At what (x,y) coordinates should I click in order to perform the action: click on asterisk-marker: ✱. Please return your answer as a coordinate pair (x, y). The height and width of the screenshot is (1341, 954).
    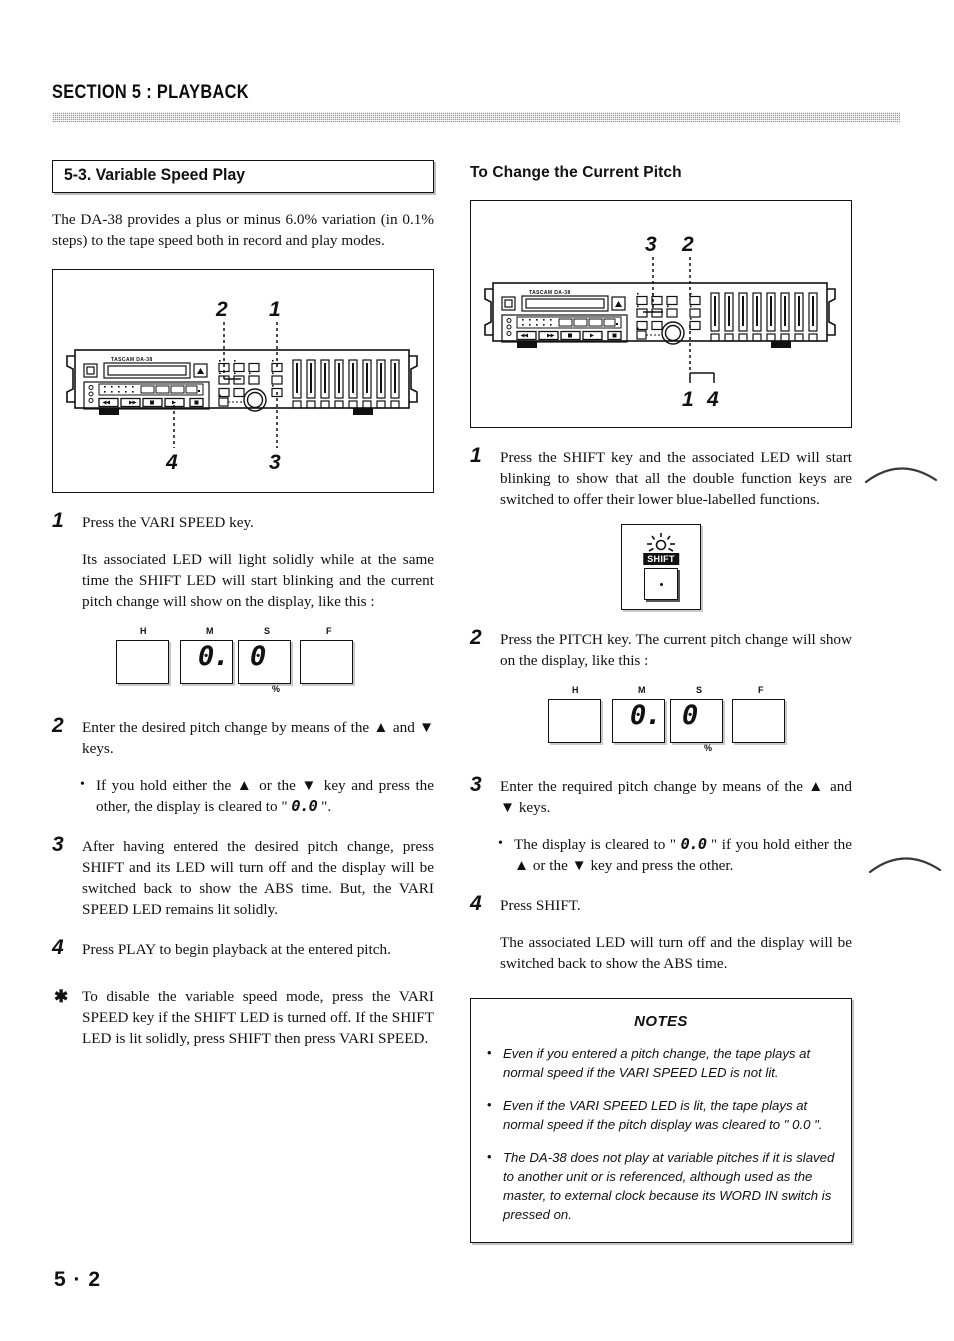
    Looking at the image, I should click on (61, 996).